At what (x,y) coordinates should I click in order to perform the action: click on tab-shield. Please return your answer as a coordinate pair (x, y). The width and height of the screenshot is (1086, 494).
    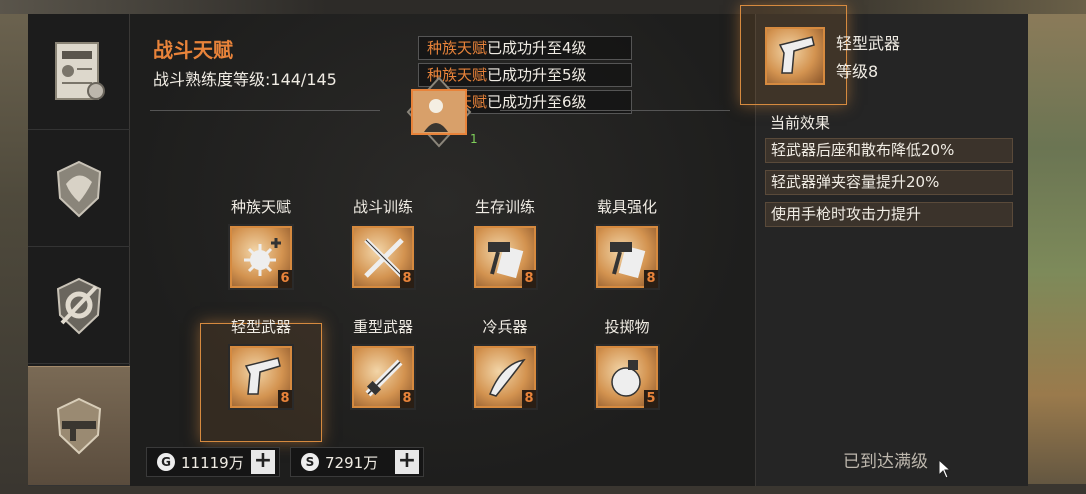
    Looking at the image, I should click on (79, 189).